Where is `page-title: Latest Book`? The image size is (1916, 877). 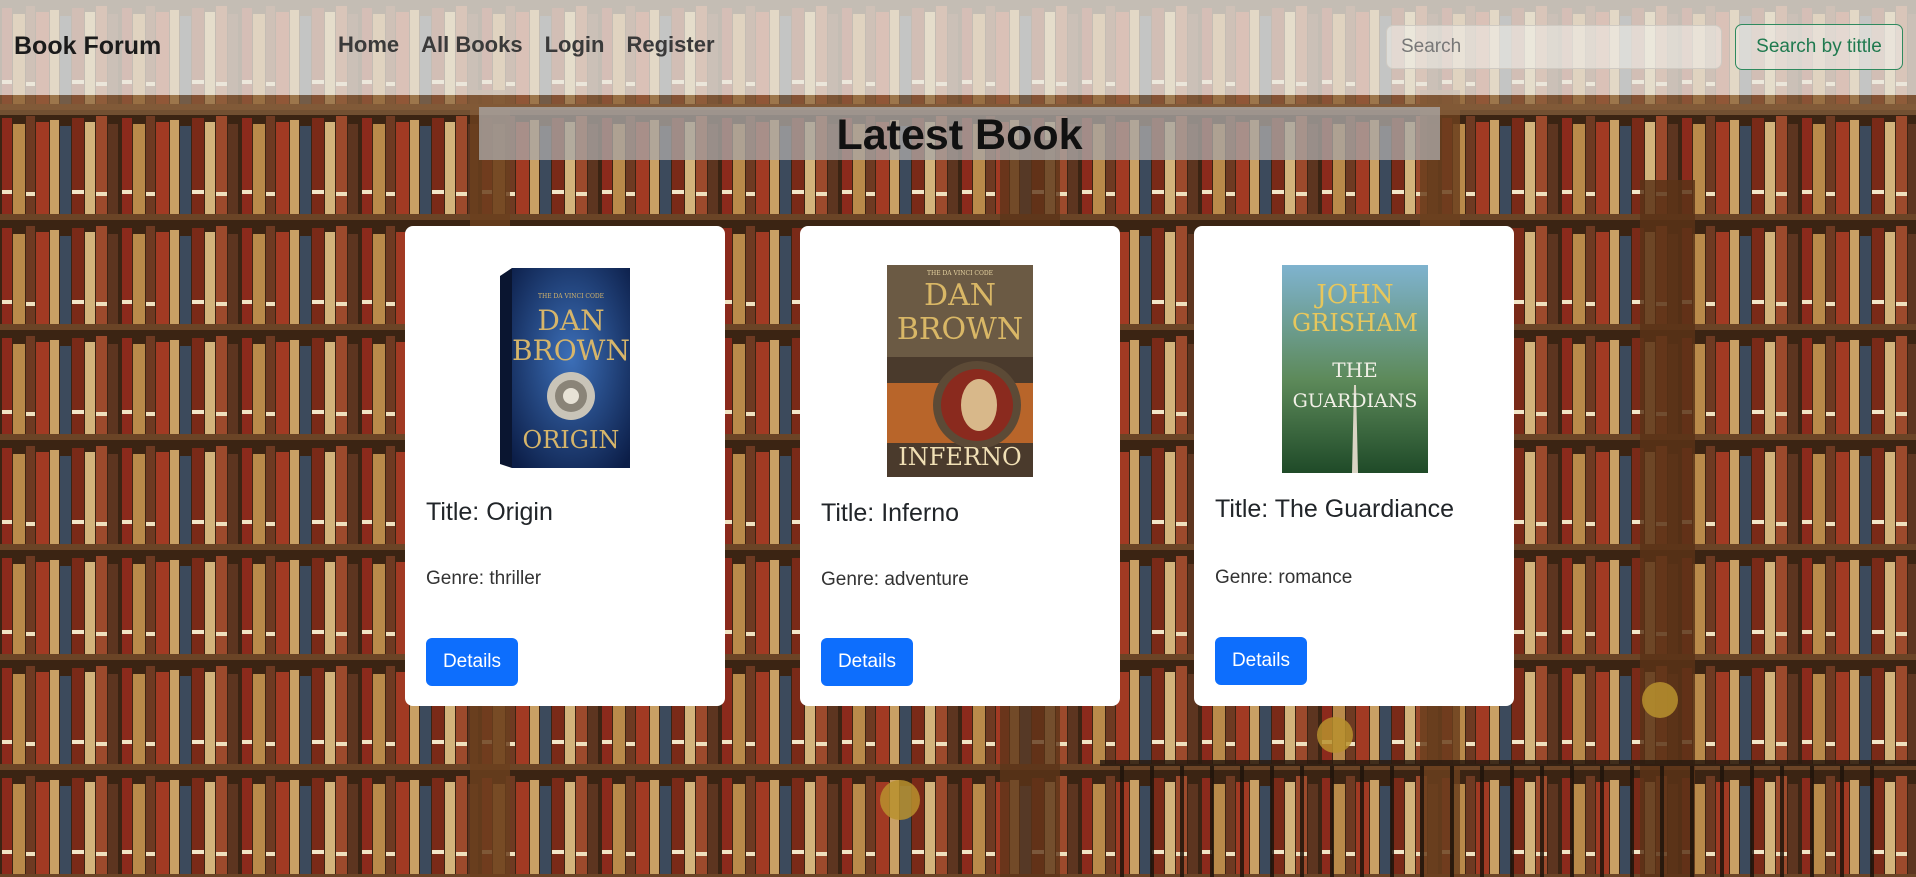
page-title: Latest Book is located at coordinates (959, 135).